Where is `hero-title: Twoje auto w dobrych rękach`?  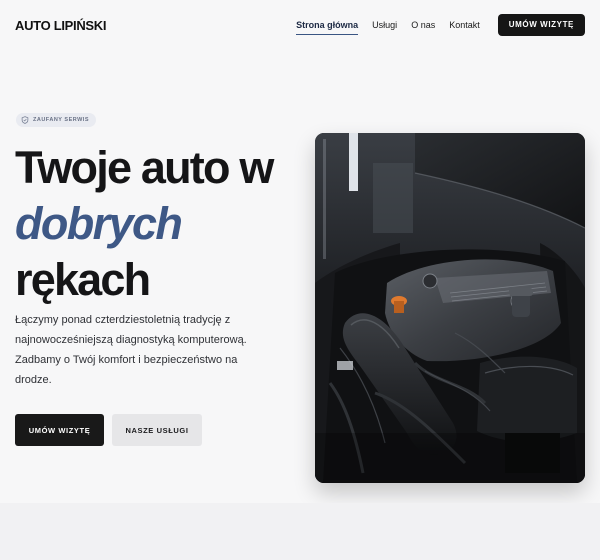
hero-title: Twoje auto w dobrych rękach is located at coordinates (160, 224).